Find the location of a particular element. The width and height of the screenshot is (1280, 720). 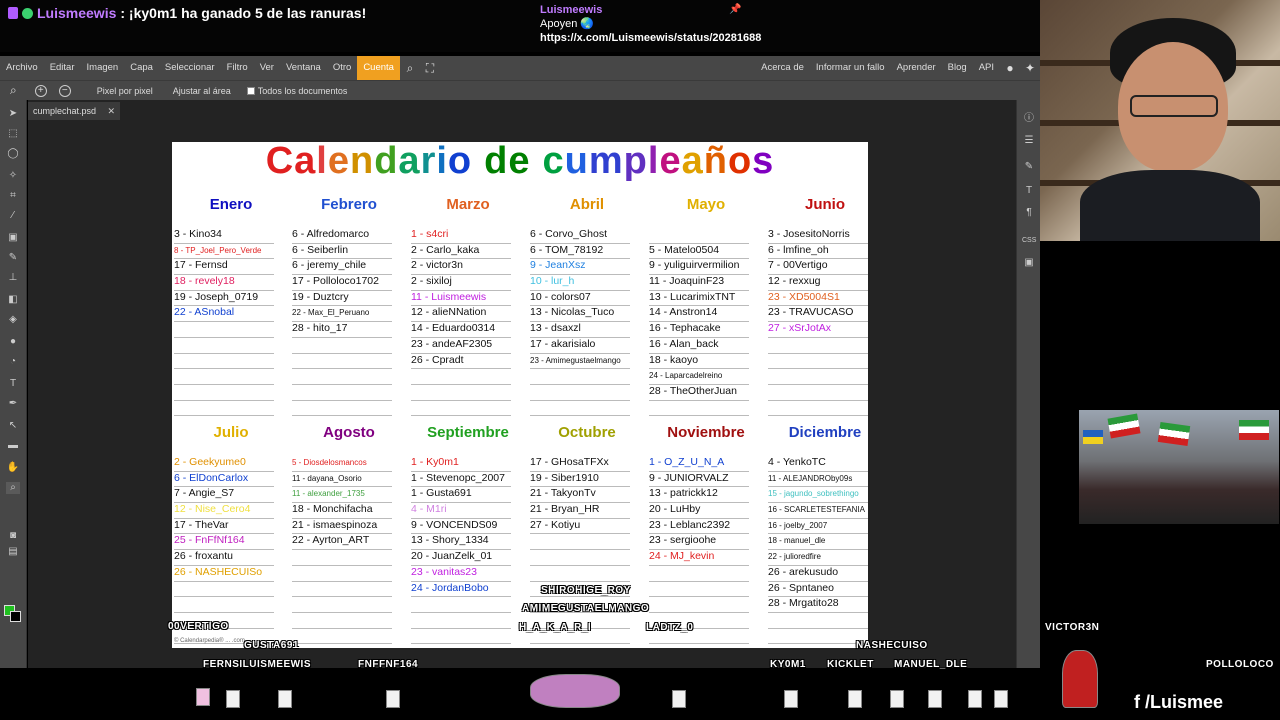

crop-tool-icon: ⌗ is located at coordinates (13, 196).